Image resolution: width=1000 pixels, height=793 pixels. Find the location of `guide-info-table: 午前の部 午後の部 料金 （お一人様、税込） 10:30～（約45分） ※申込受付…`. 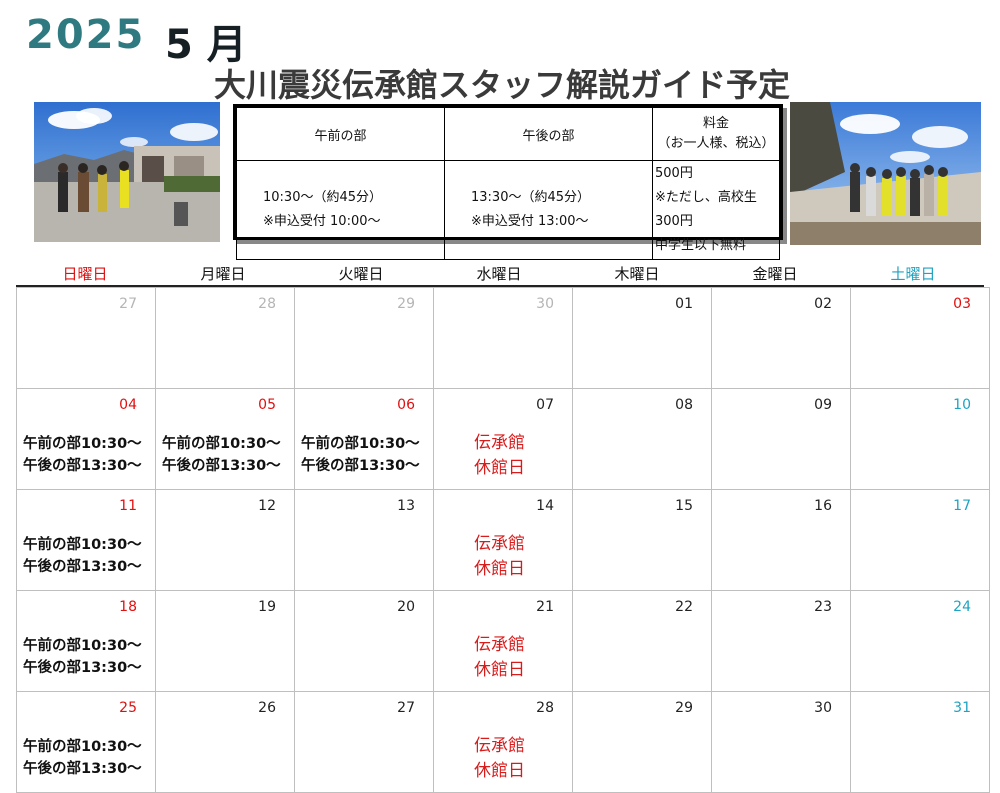

guide-info-table: 午前の部 午後の部 料金 （お一人様、税込） 10:30～（約45分） ※申込受付… is located at coordinates (508, 182).